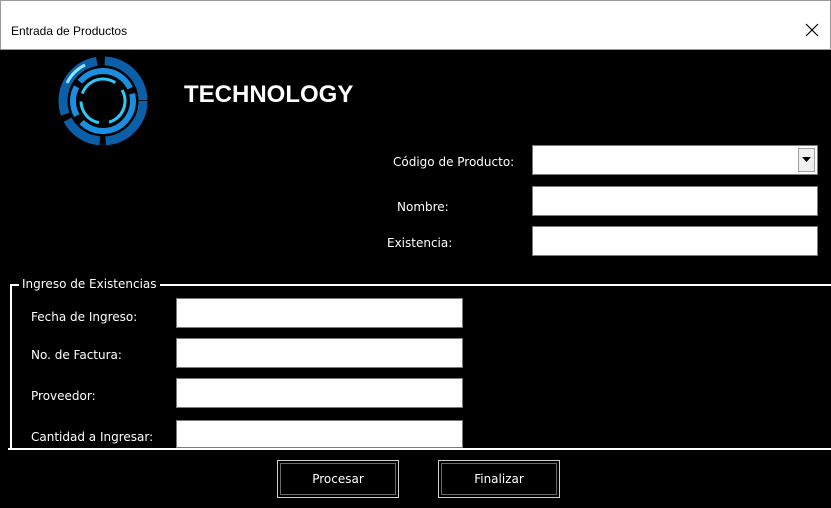  I want to click on finalizar-button: Finalizar, so click(499, 479).